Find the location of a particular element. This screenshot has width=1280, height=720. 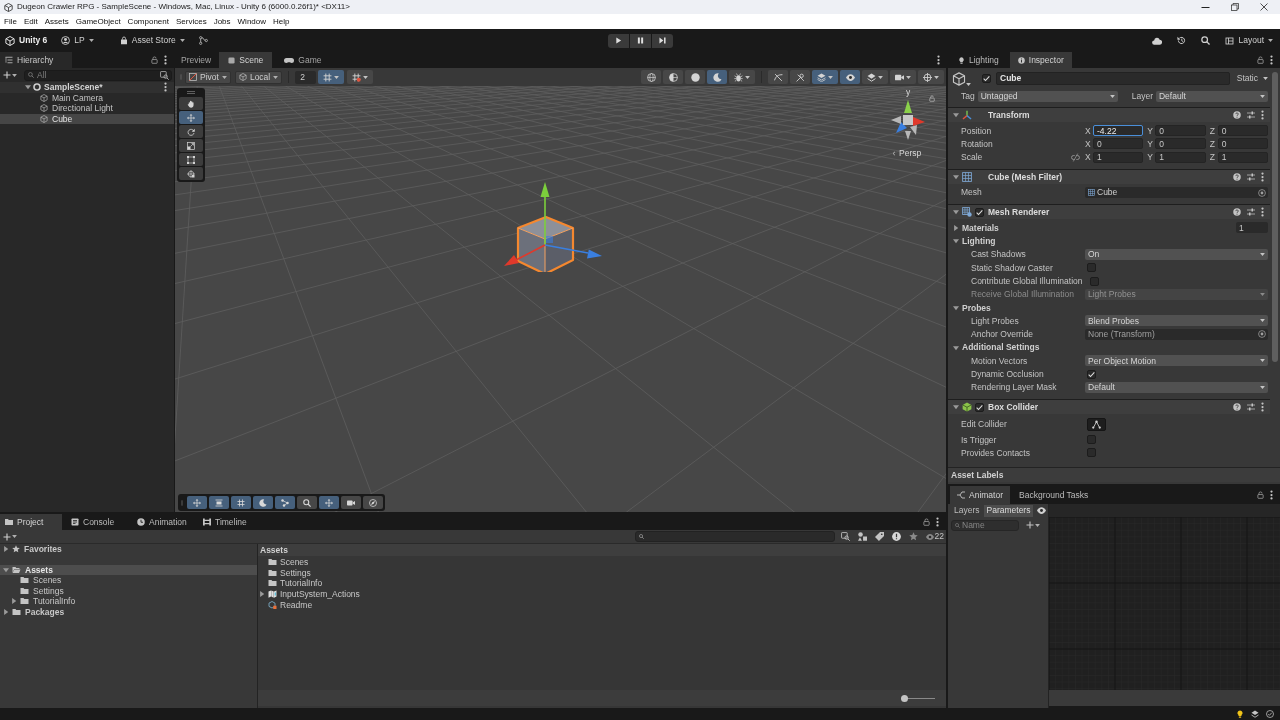

space-dropdown: Local is located at coordinates (258, 77).